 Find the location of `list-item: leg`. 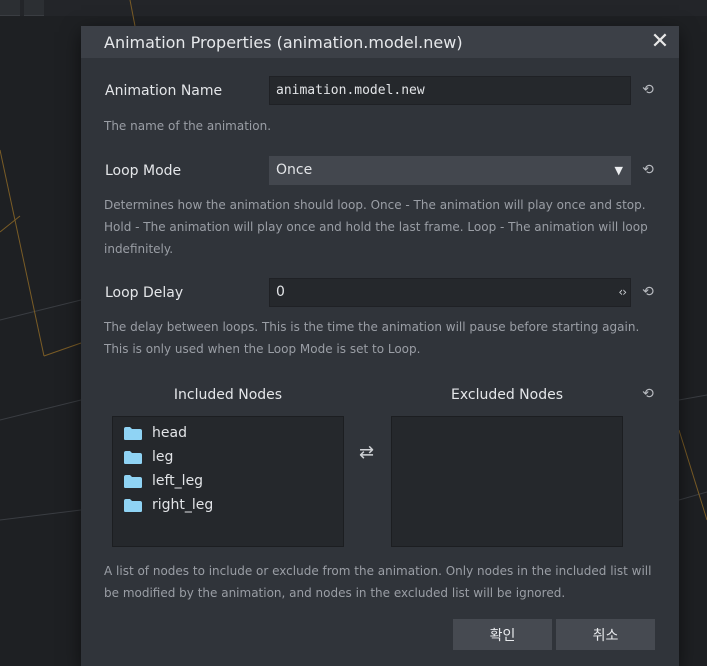

list-item: leg is located at coordinates (228, 457).